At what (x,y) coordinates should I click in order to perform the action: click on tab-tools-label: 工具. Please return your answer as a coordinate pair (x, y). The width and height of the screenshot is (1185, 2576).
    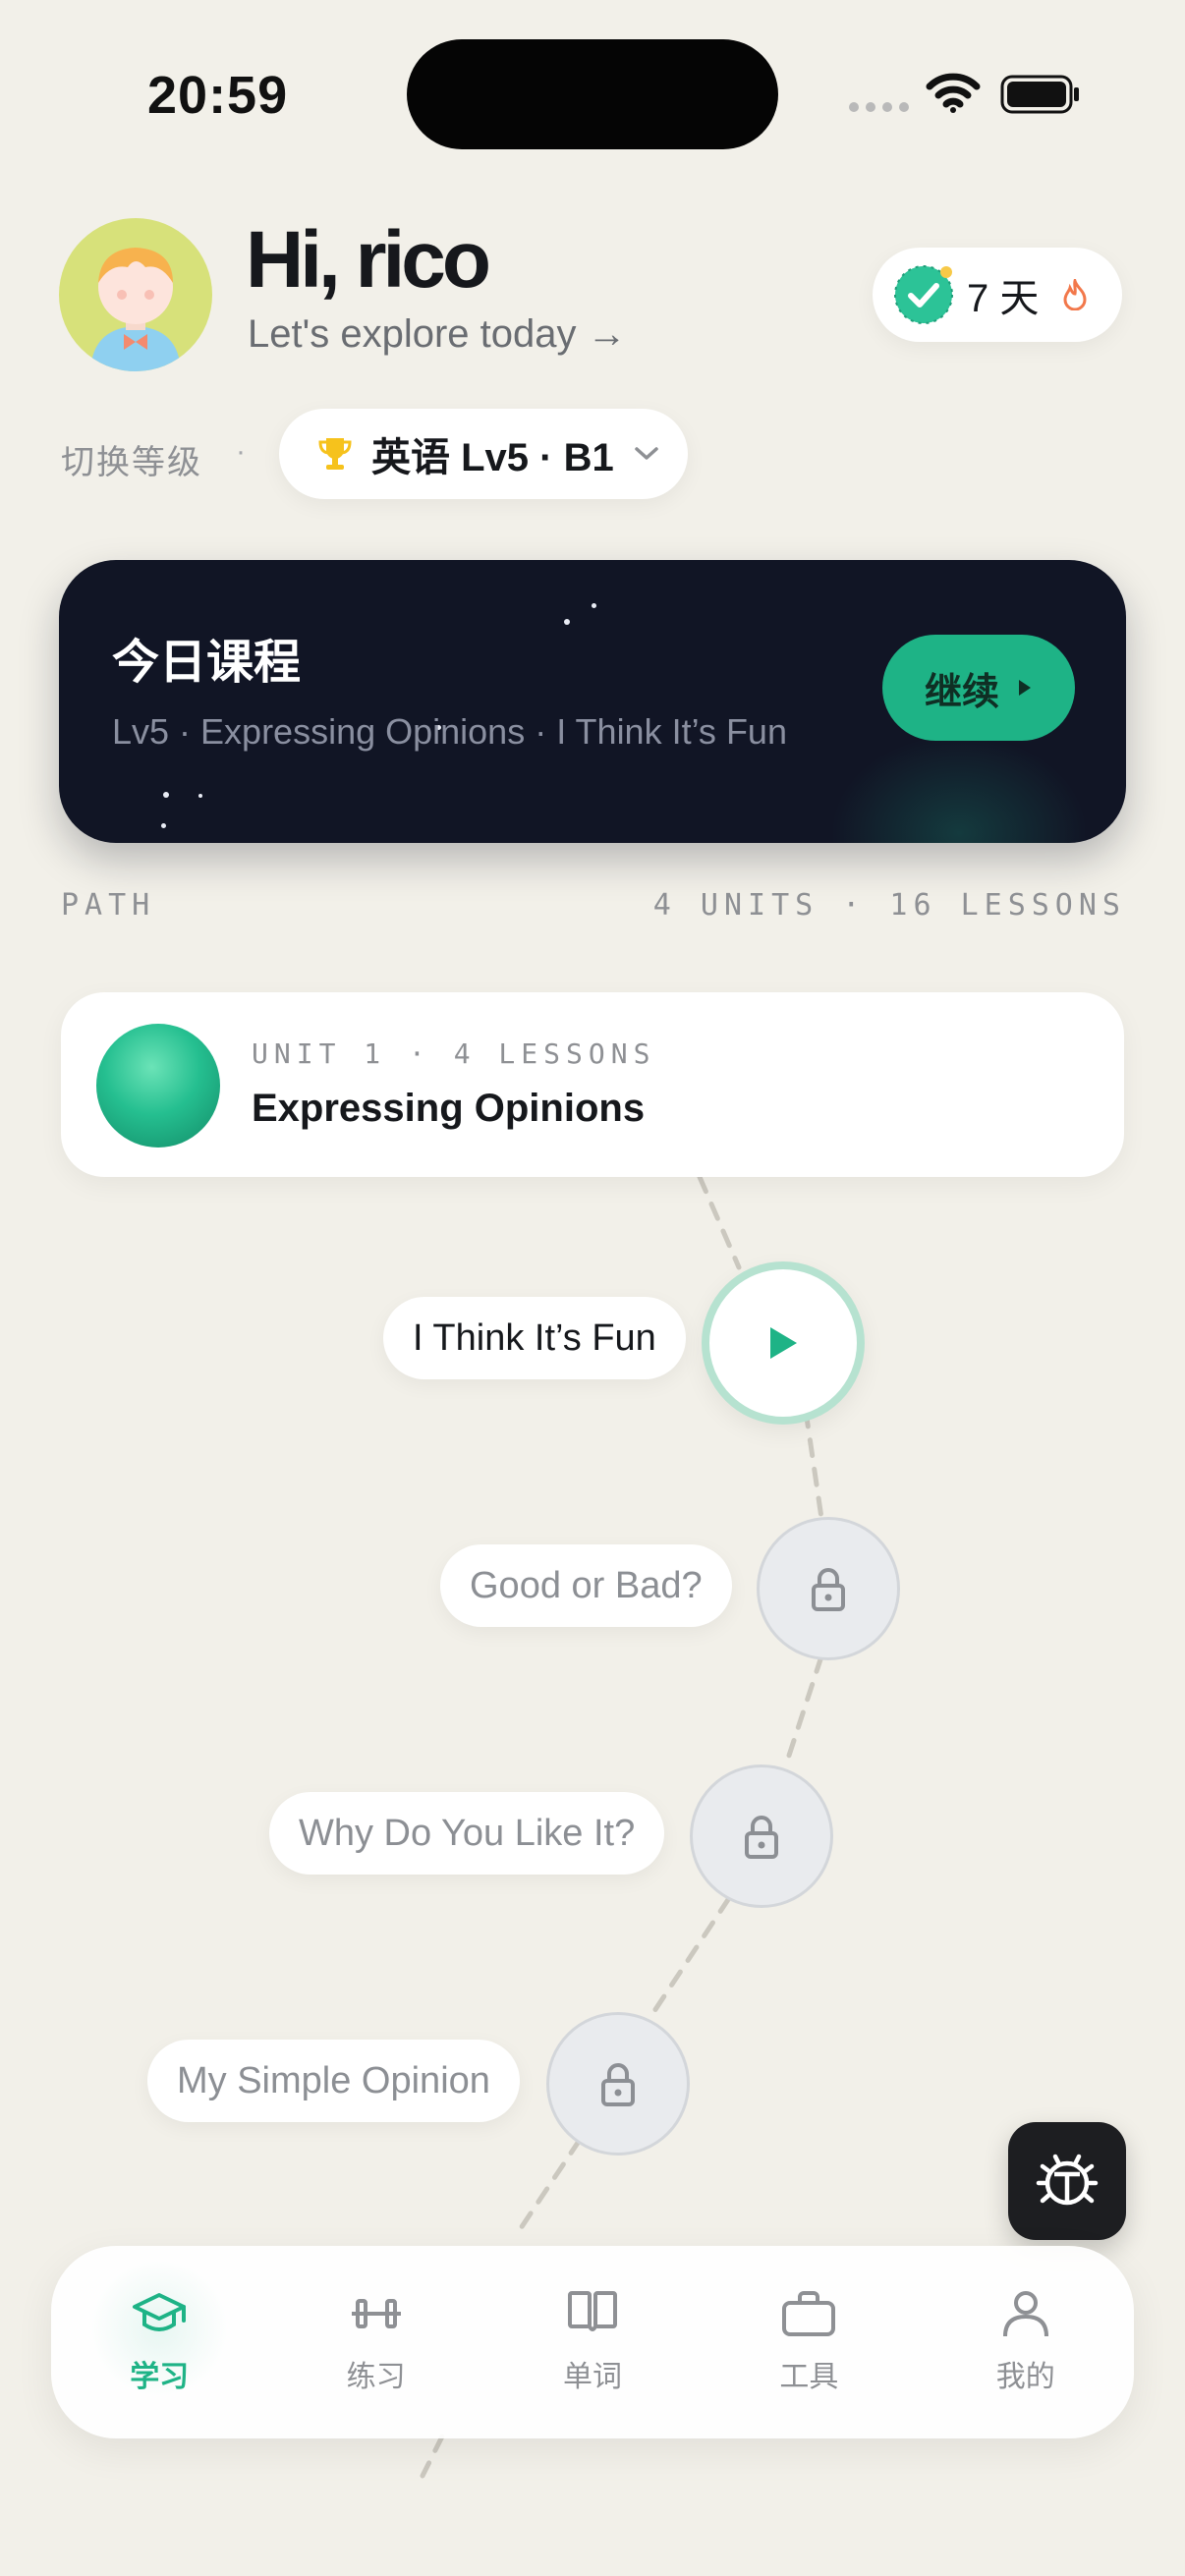
    Looking at the image, I should click on (809, 2377).